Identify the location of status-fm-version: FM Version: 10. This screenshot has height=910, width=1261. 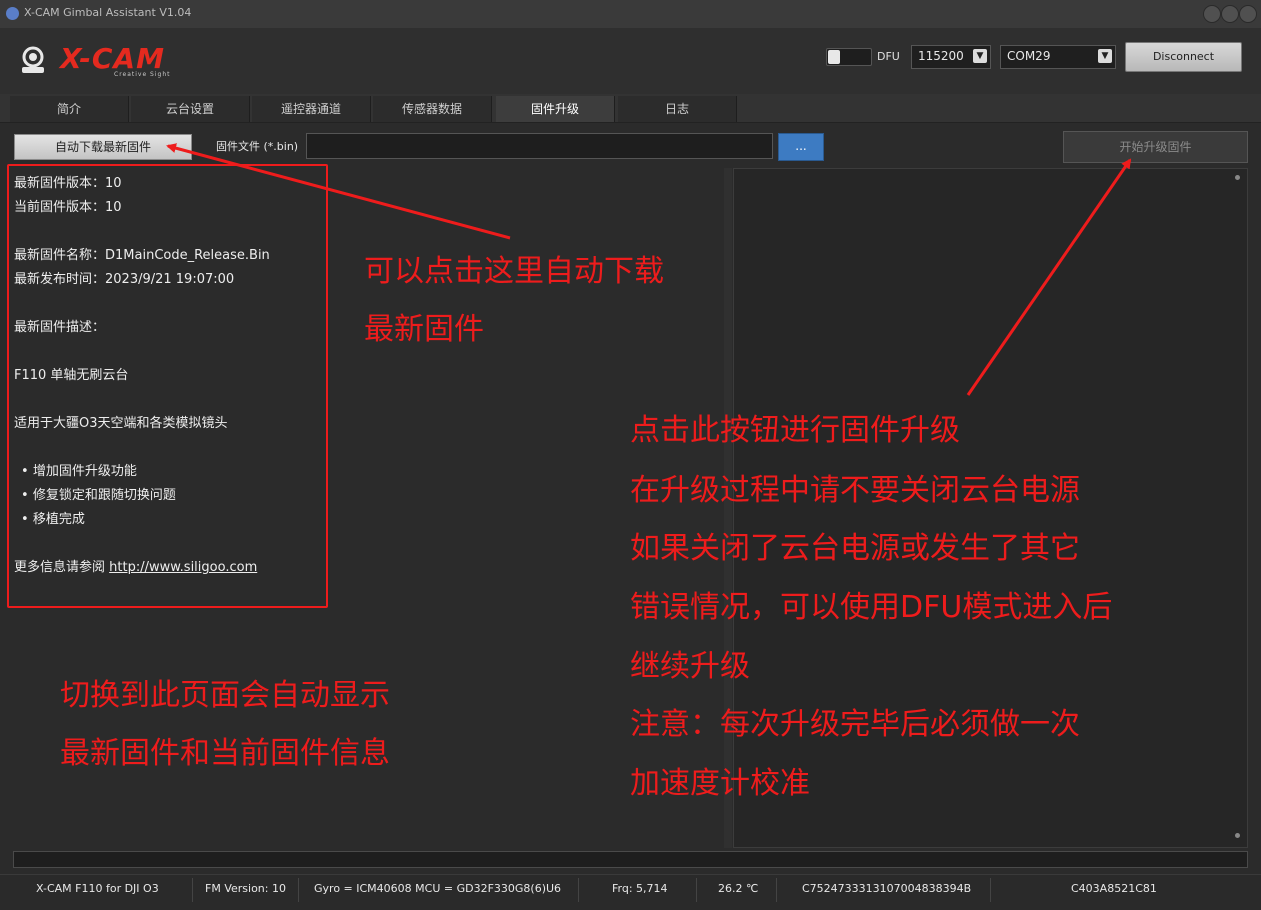
(245, 888).